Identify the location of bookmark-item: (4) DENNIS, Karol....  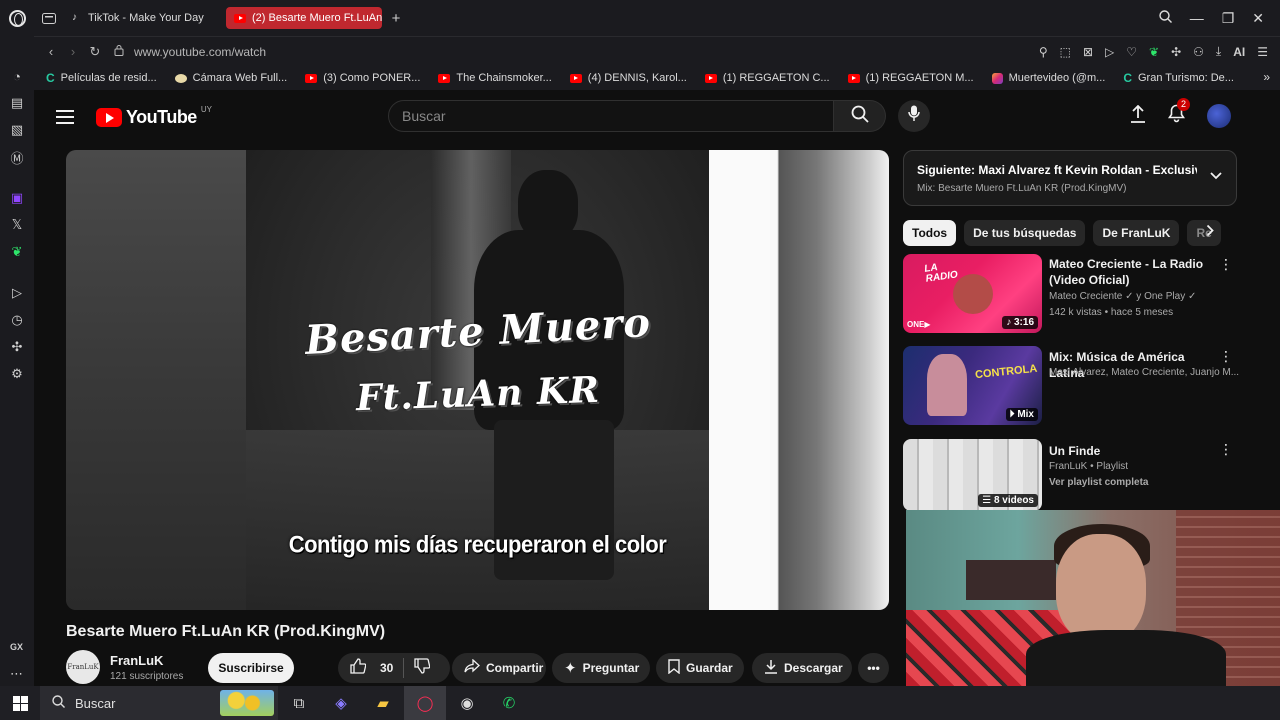
(628, 78).